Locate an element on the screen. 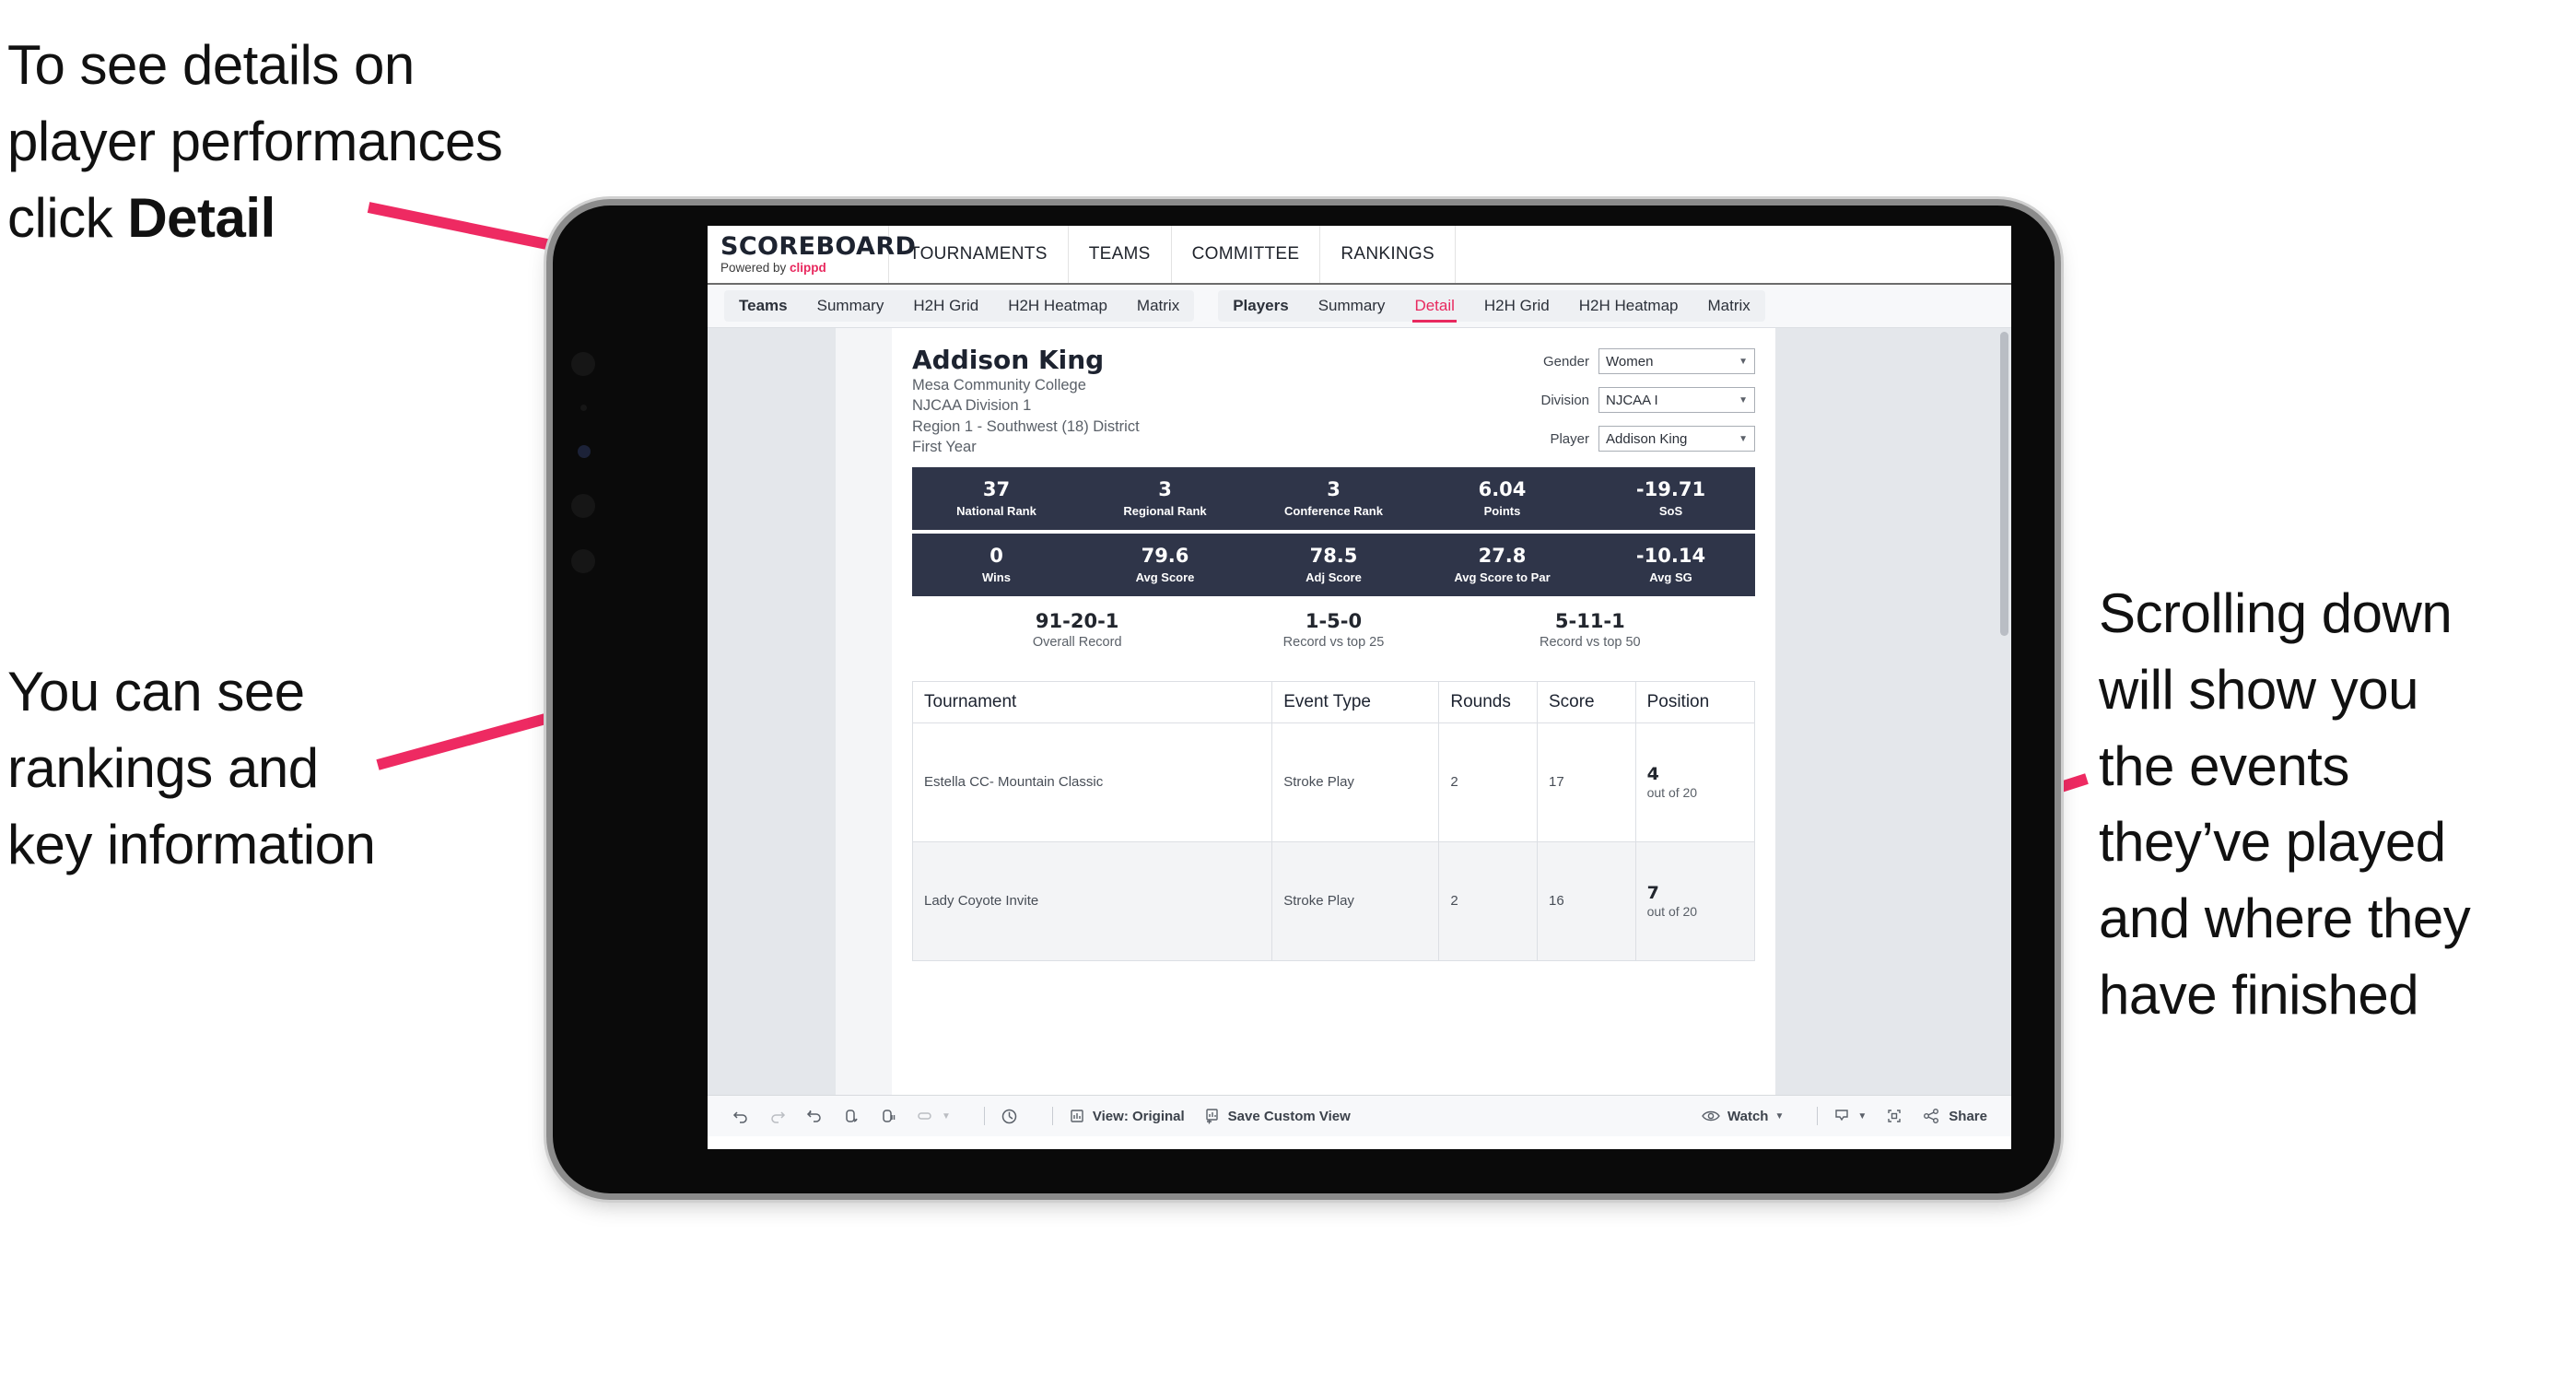 Image resolution: width=2576 pixels, height=1386 pixels. column-header-rounds: Rounds is located at coordinates (1488, 702).